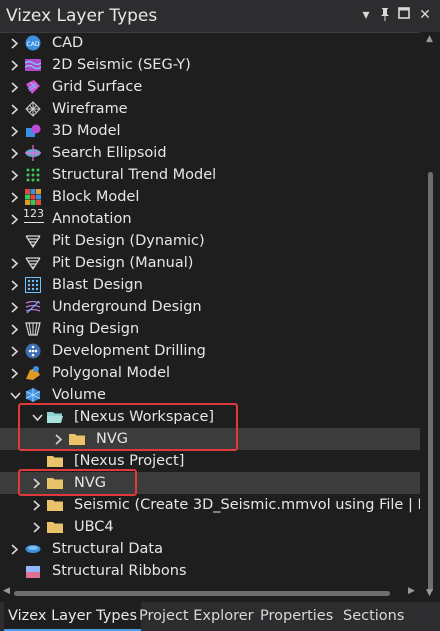 The image size is (440, 631). What do you see at coordinates (210, 219) in the screenshot?
I see `tree-item: 123 Annotation` at bounding box center [210, 219].